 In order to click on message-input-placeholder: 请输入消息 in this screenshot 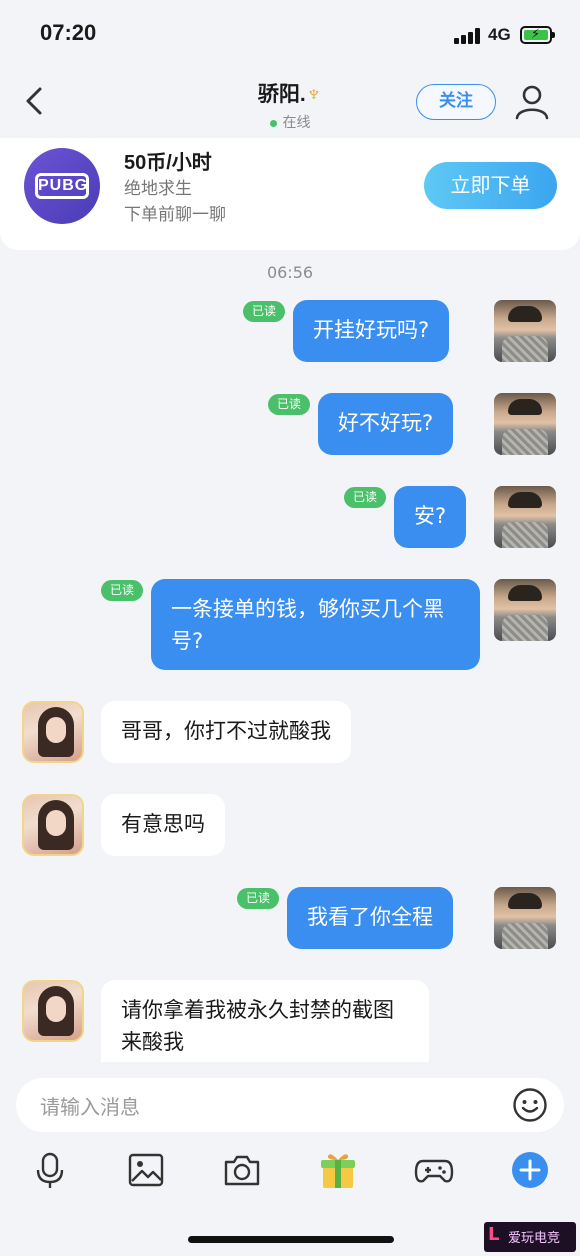, I will do `click(90, 1107)`.